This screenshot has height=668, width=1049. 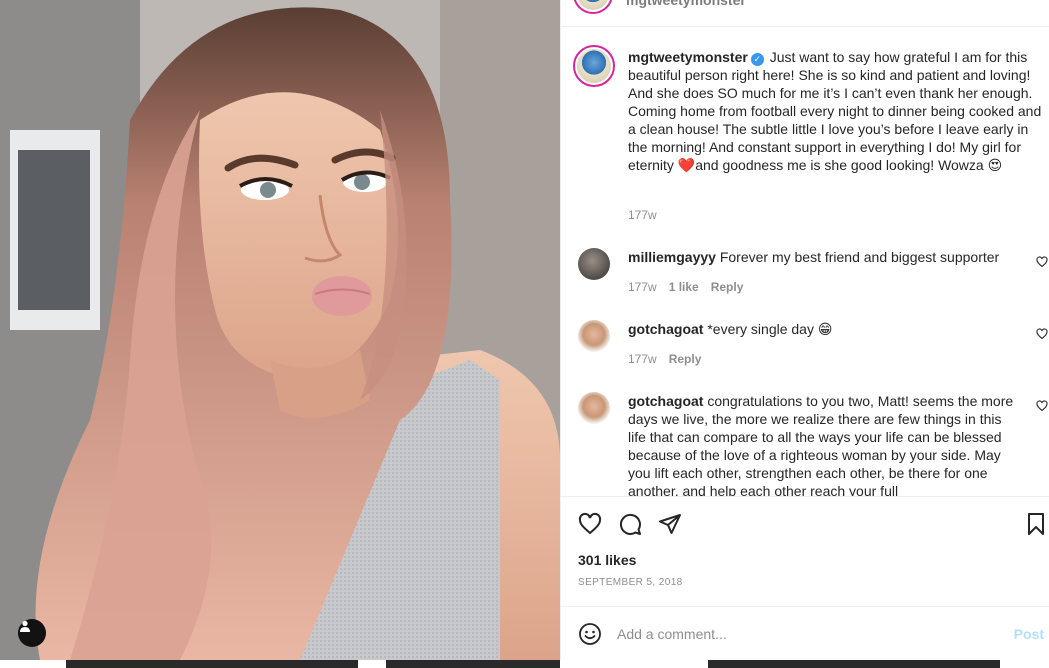 I want to click on smiley-icon, so click(x=590, y=634).